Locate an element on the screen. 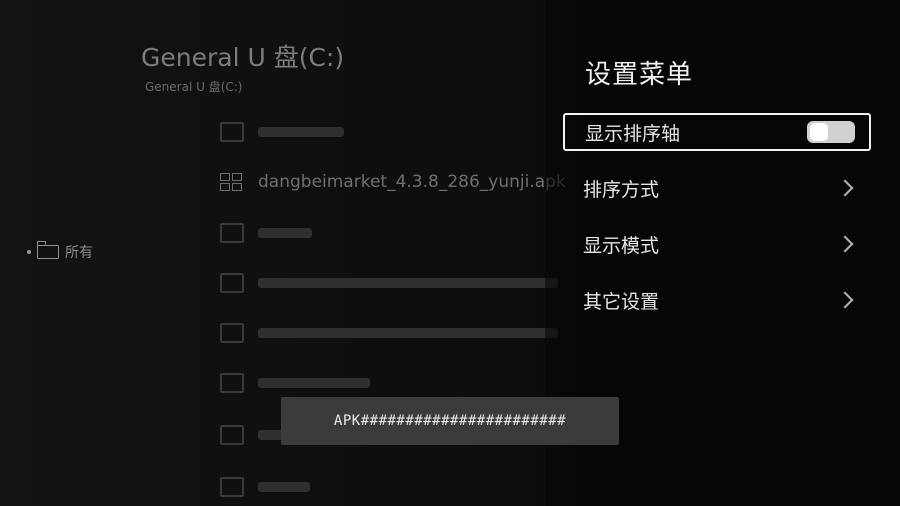  toggle-knob is located at coordinates (819, 132).